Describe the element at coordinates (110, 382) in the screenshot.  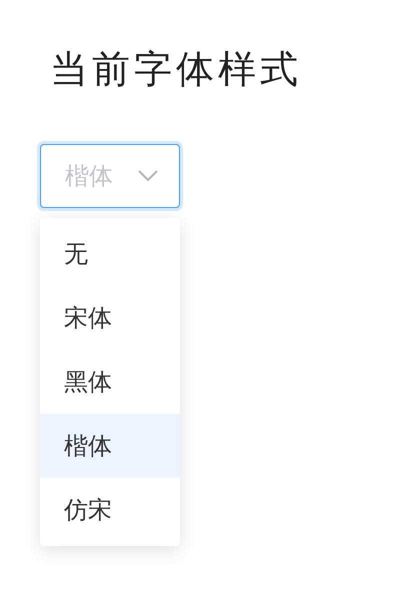
I see `dropdown-option: 黑体` at that location.